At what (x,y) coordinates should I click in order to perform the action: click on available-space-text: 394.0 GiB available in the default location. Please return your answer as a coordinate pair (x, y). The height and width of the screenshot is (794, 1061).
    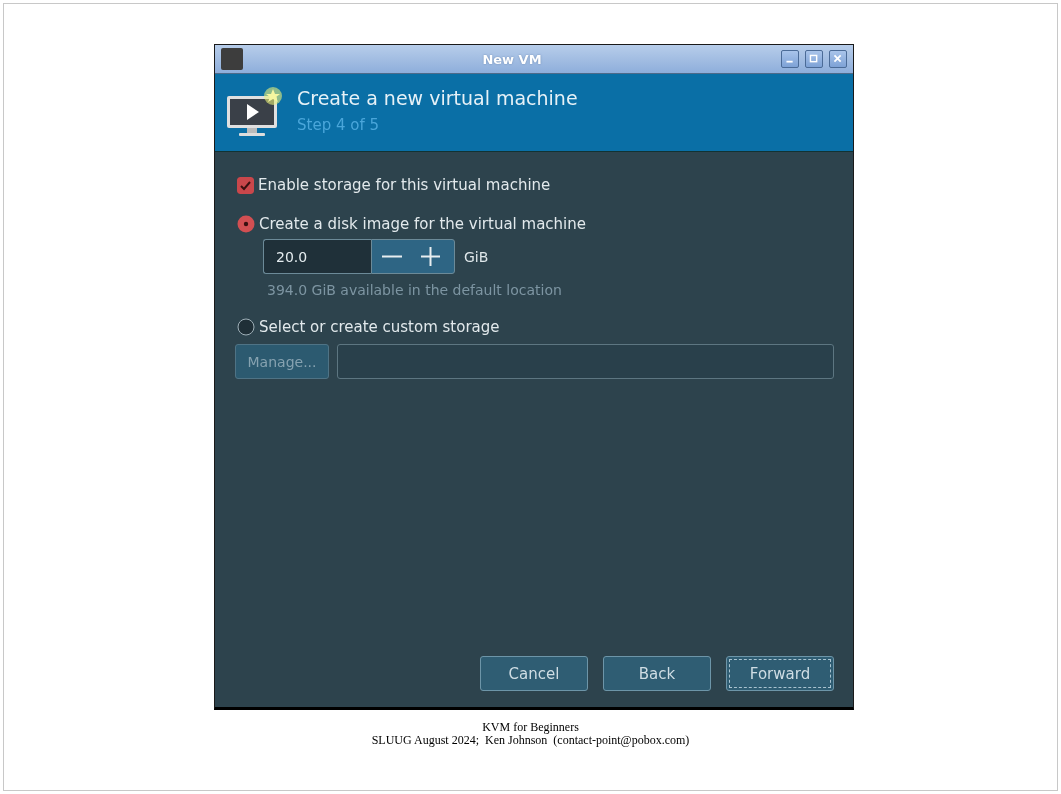
    Looking at the image, I should click on (415, 290).